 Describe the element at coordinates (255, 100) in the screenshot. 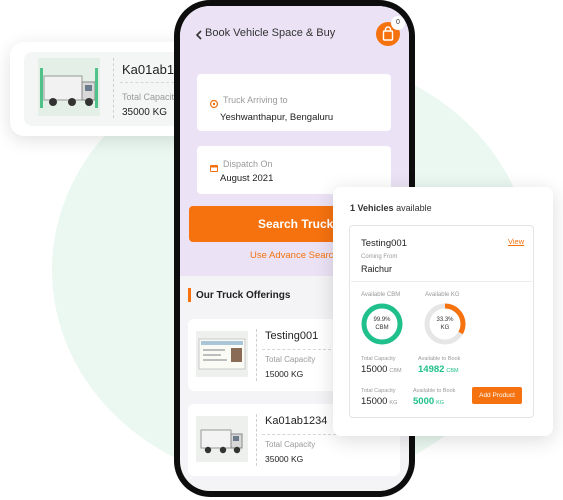

I see `arriving-label: Truck Arriving to` at that location.